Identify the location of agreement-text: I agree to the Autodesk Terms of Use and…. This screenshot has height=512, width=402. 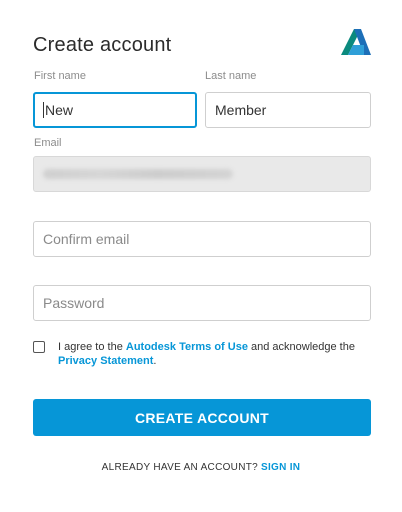
(213, 354).